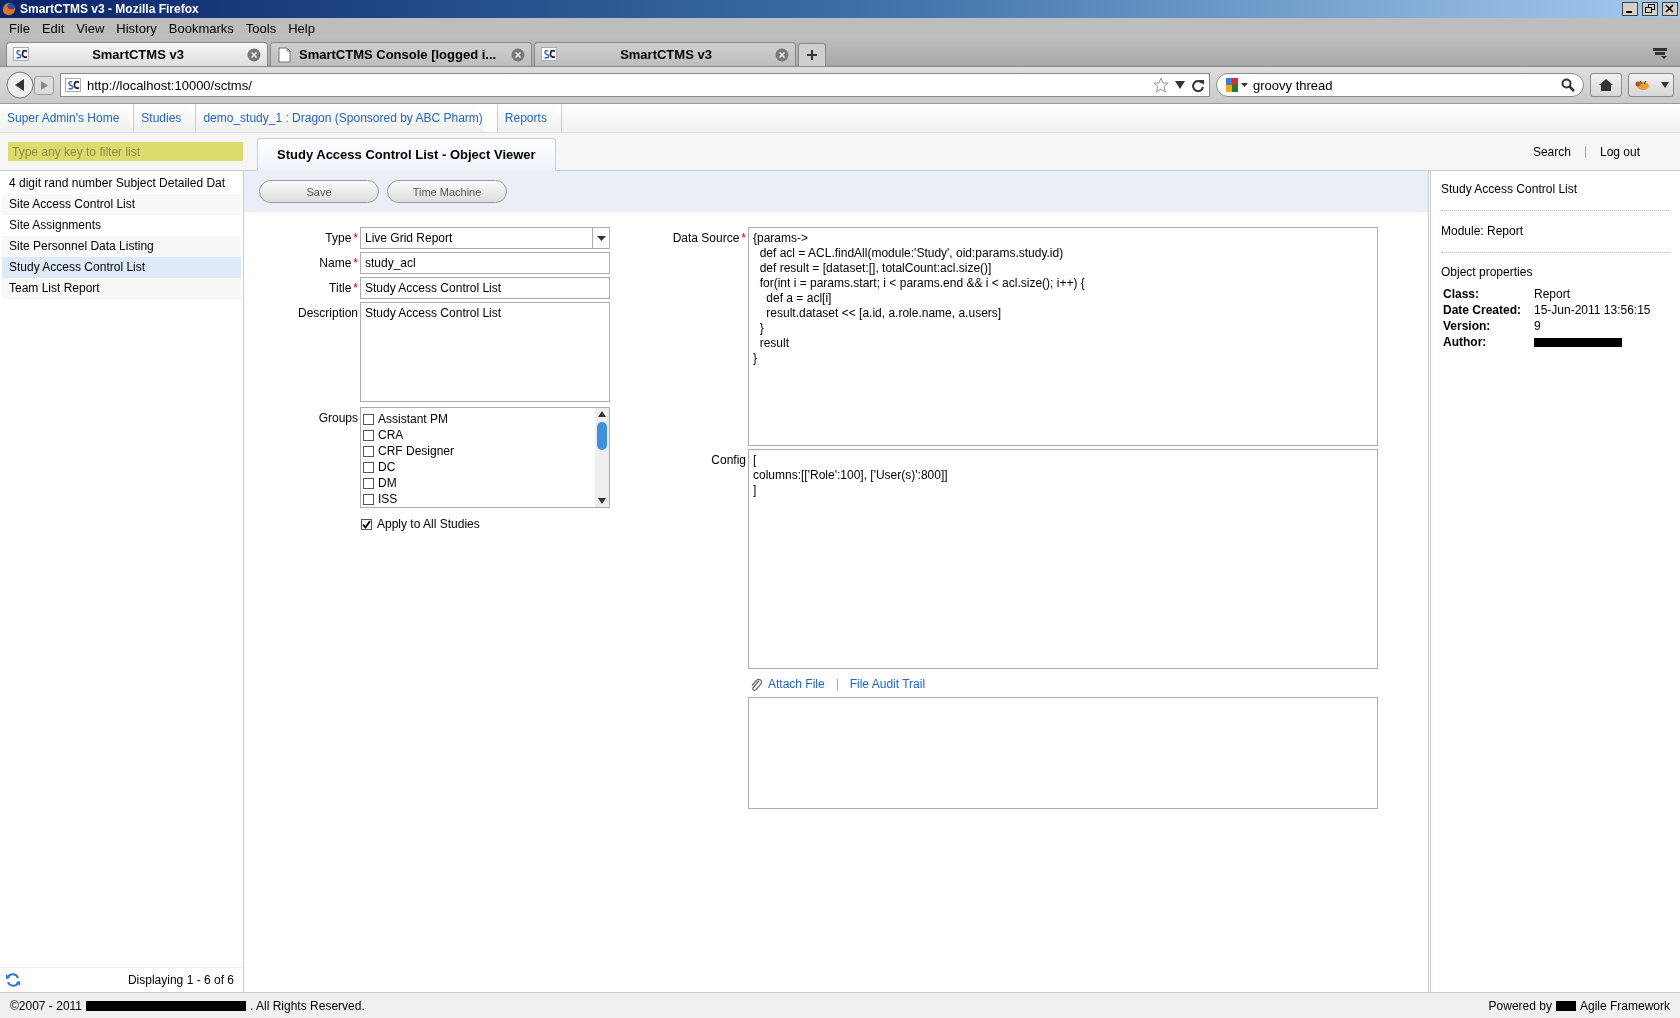 The image size is (1680, 1018). What do you see at coordinates (1555, 232) in the screenshot?
I see `module-label: Module: Report` at bounding box center [1555, 232].